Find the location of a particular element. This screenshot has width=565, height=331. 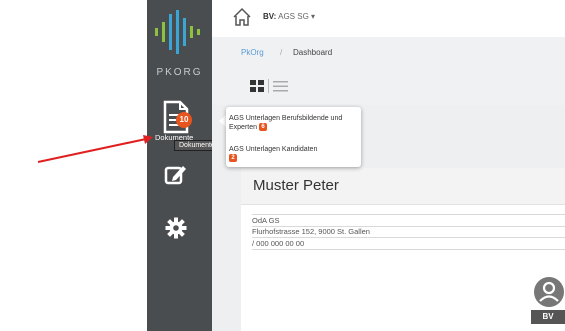

bv-selector: BV: AGS SG ▾ is located at coordinates (289, 16).